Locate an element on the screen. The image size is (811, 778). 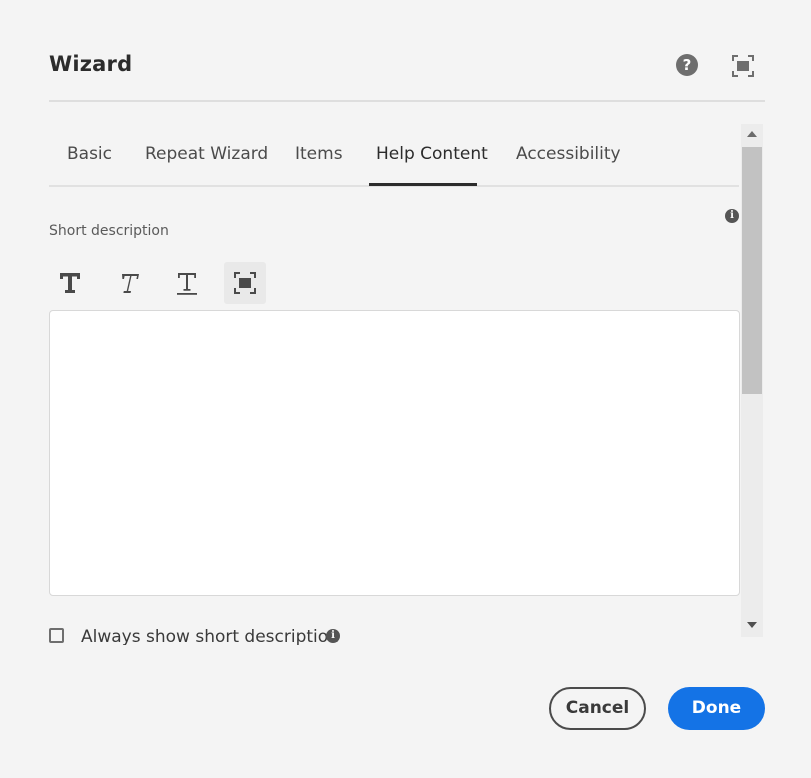
rich-text-toolbar is located at coordinates (169, 283).